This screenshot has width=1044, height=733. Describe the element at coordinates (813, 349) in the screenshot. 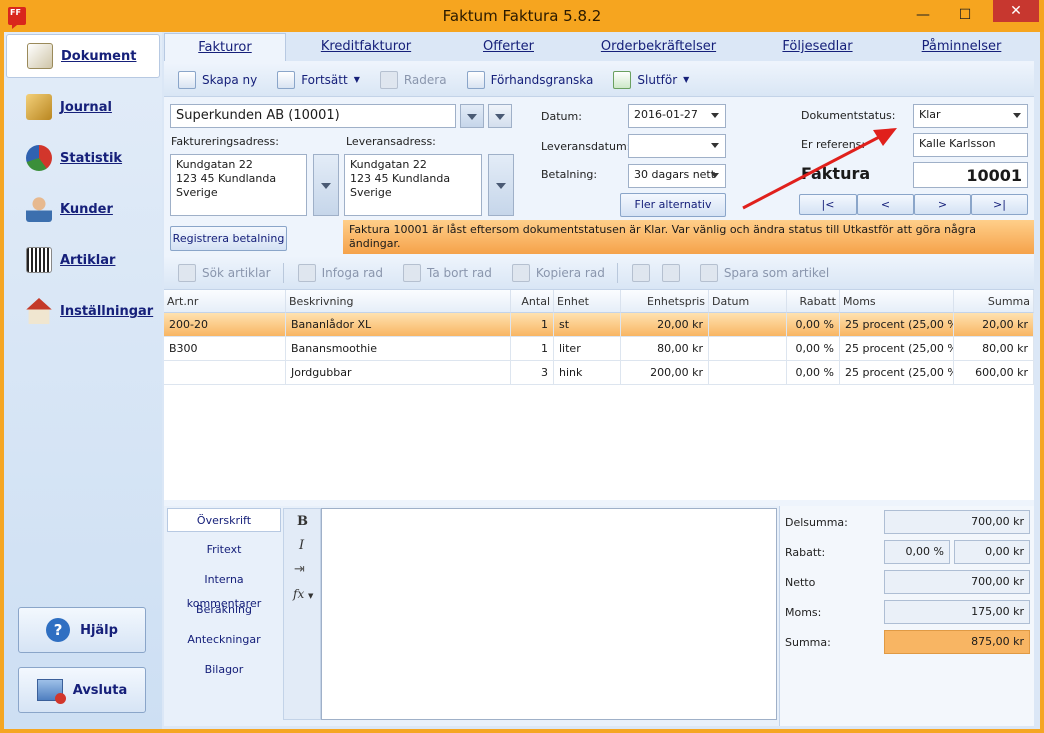

I see `cell-discount: 0,00 %` at that location.